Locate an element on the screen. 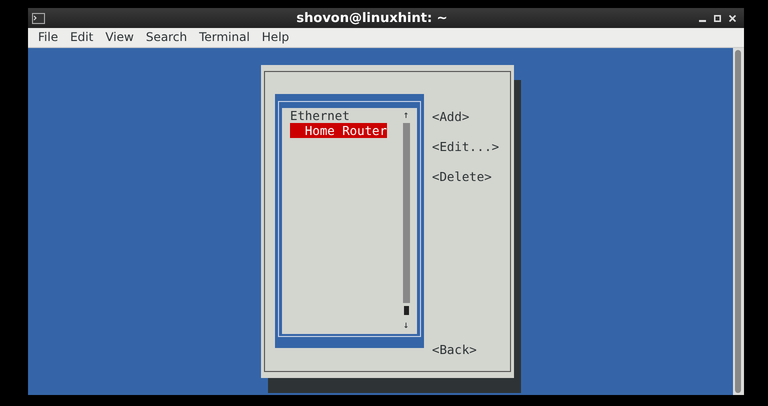  text-button: <Edit...> is located at coordinates (466, 146).